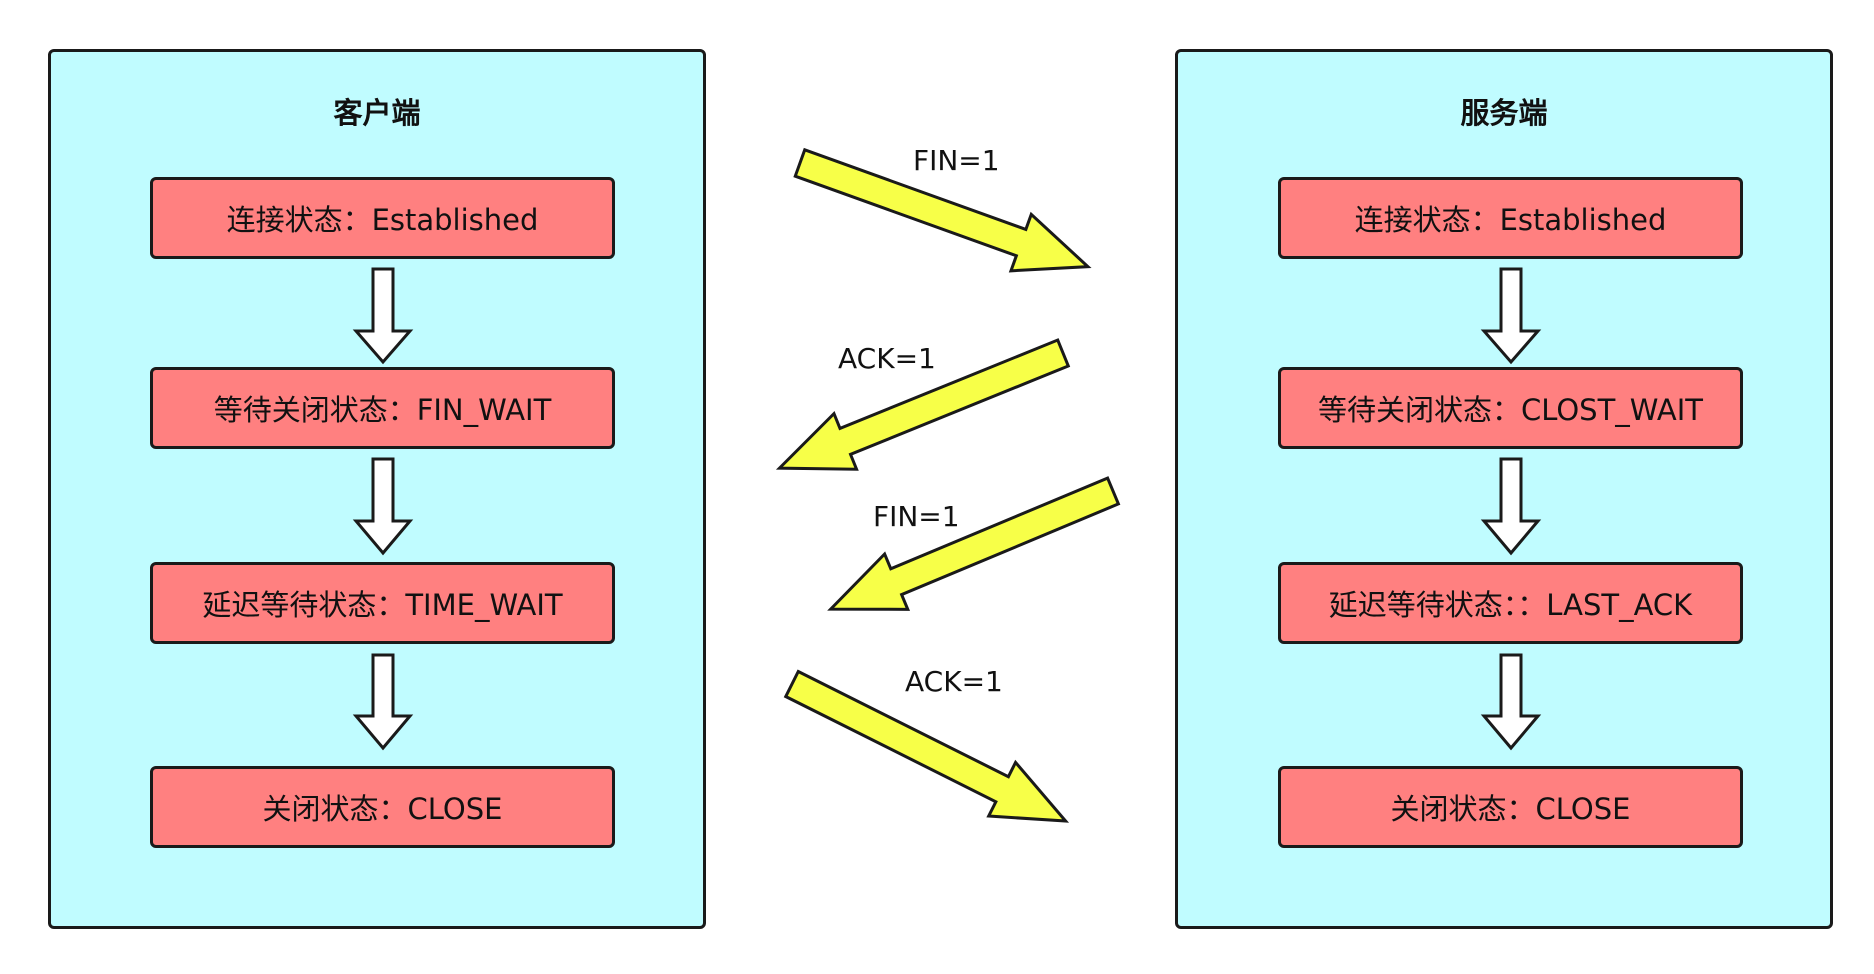 The image size is (1874, 974). Describe the element at coordinates (1504, 113) in the screenshot. I see `server-title: 服务端` at that location.